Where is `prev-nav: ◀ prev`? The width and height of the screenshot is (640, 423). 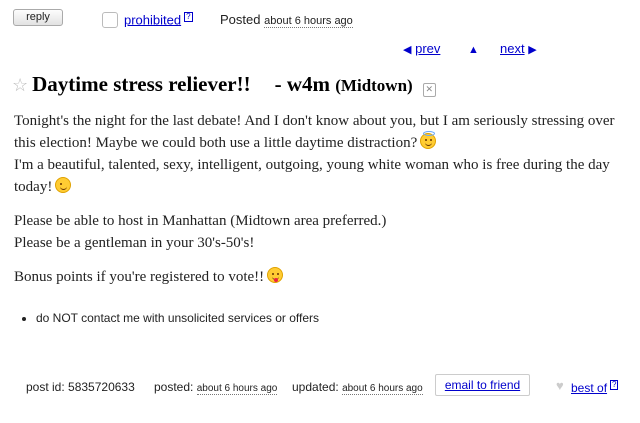 prev-nav: ◀ prev is located at coordinates (421, 48).